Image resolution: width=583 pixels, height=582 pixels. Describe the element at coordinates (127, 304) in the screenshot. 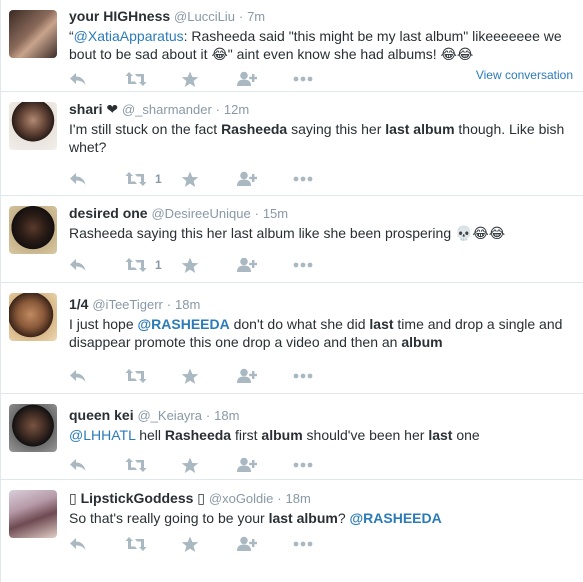

I see `tweet-username: @iTeeTigerr` at that location.